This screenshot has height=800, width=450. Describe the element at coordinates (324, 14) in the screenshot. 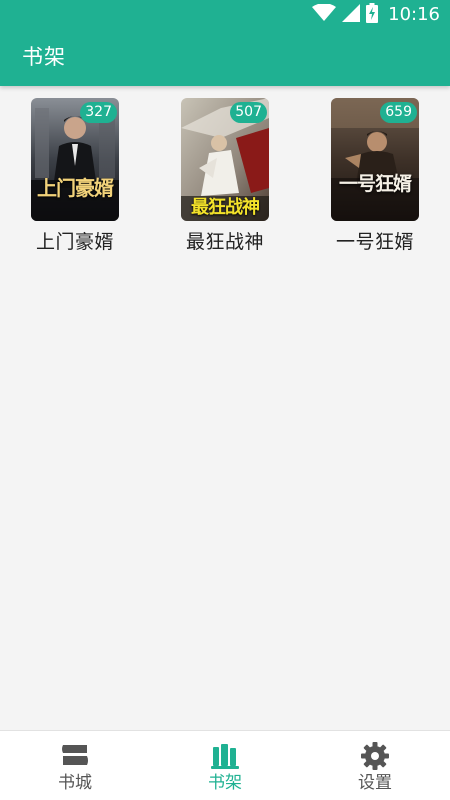

I see `wifi-icon` at that location.